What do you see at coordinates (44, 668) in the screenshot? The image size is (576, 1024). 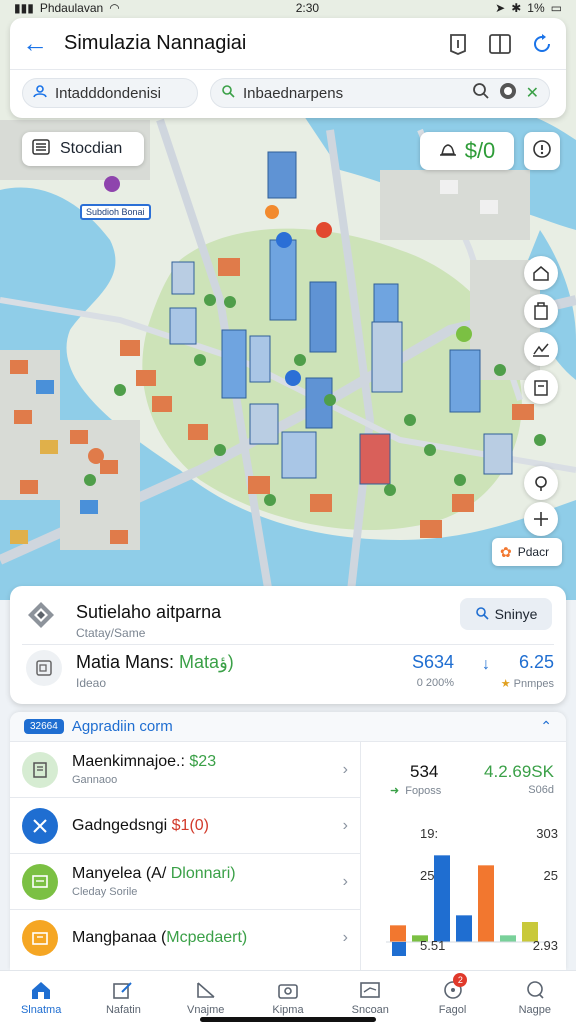 I see `metric-icon` at bounding box center [44, 668].